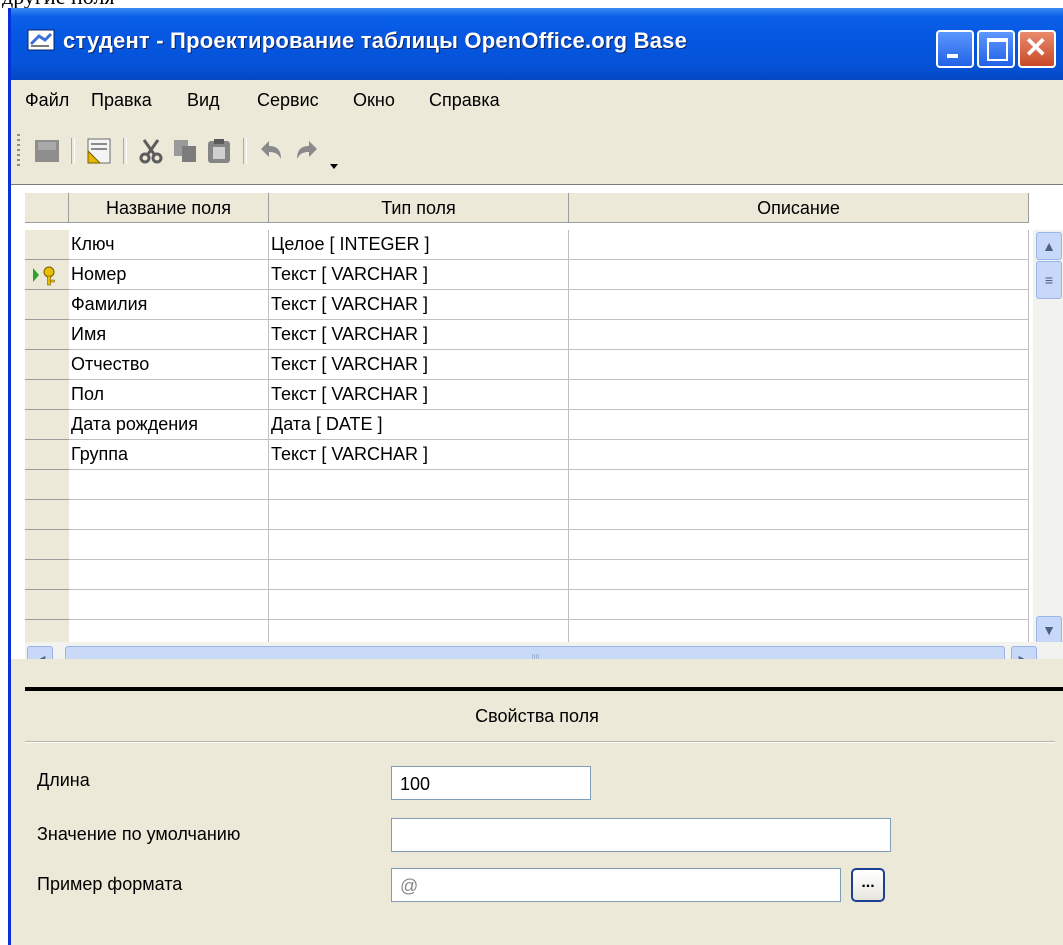 Image resolution: width=1063 pixels, height=945 pixels. What do you see at coordinates (952, 56) in the screenshot?
I see `minimize-icon` at bounding box center [952, 56].